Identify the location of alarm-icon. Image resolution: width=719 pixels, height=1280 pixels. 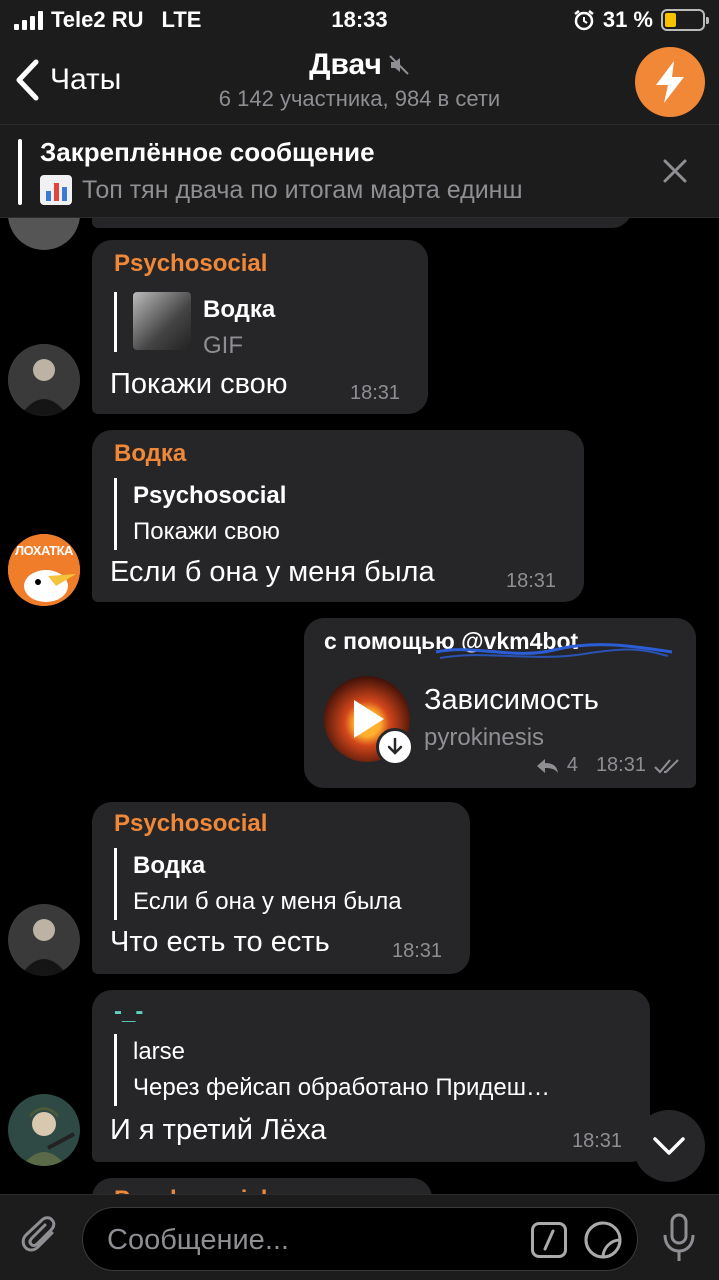
(584, 20).